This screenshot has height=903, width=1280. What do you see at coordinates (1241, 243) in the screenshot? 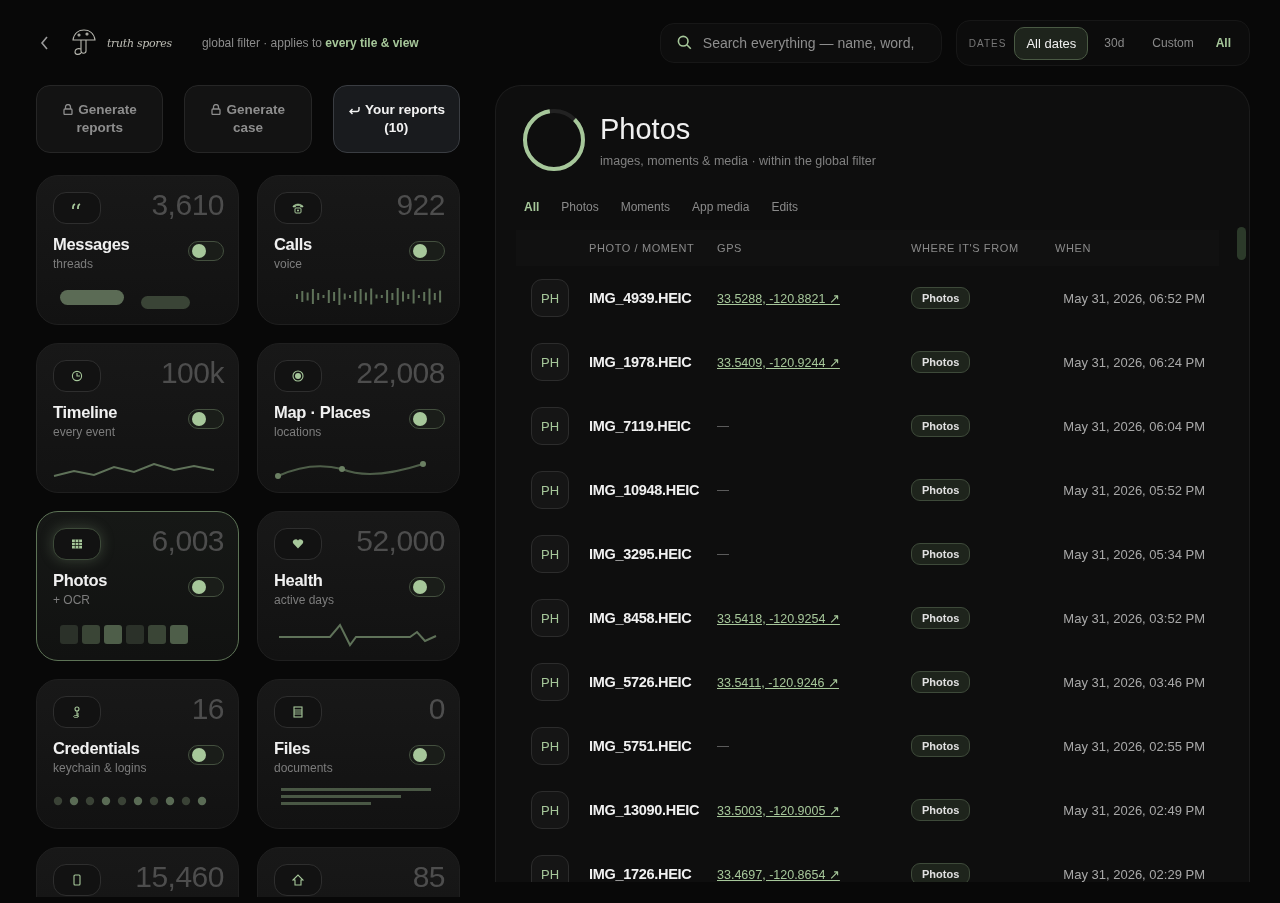
I see `scrollbar` at bounding box center [1241, 243].